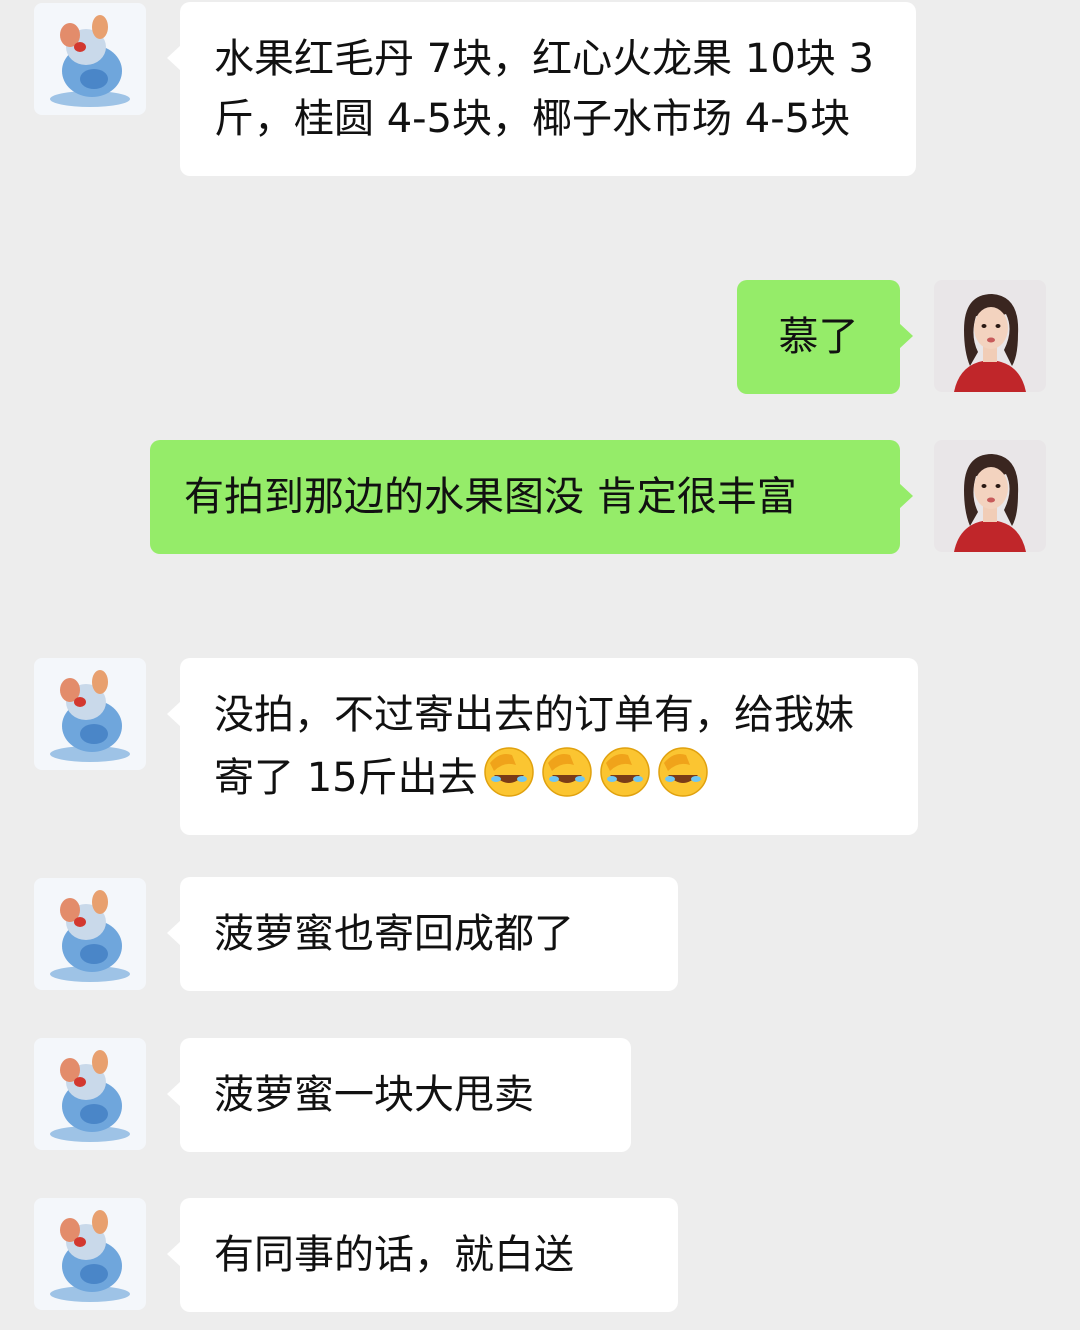 This screenshot has height=1330, width=1080. What do you see at coordinates (394, 934) in the screenshot?
I see `message-text-5: 菠萝蜜也寄回成都了` at bounding box center [394, 934].